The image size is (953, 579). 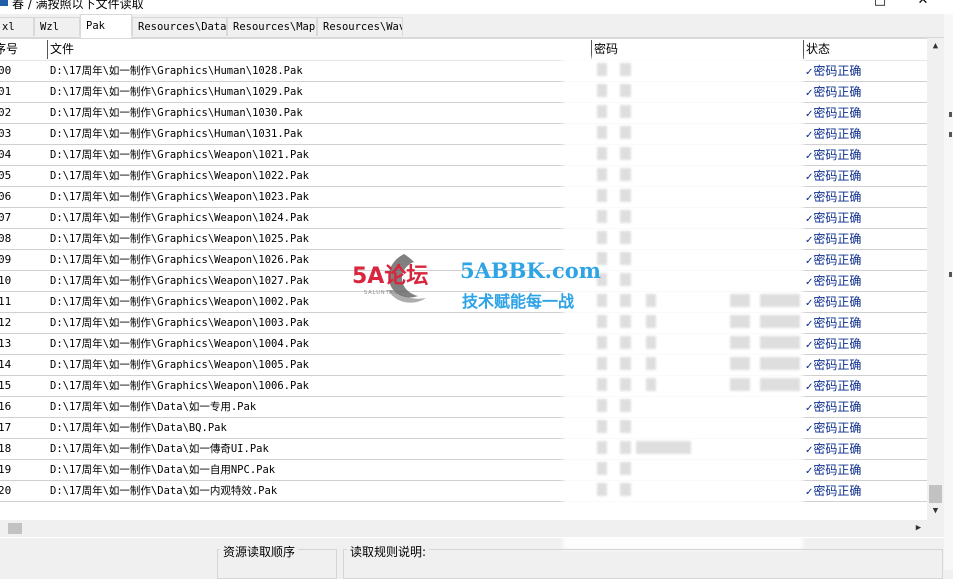 I want to click on row-file-path: D:\17周年\如一制作\Graphics\Weapon\1021.Pak, so click(x=179, y=155).